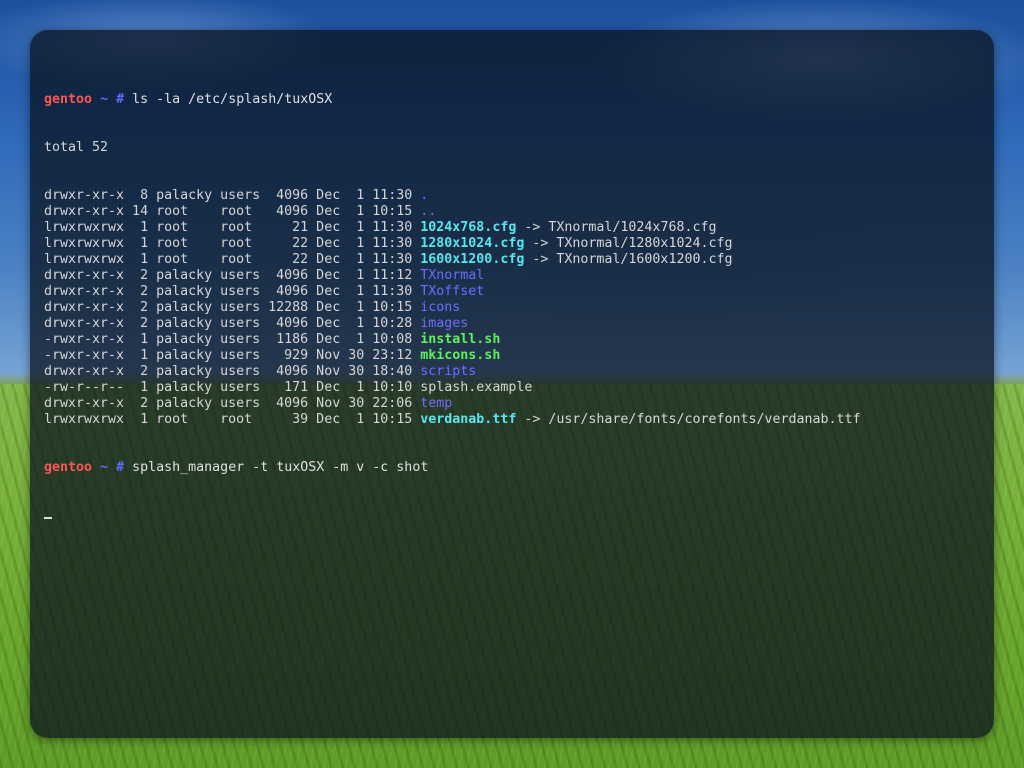 Image resolution: width=1024 pixels, height=768 pixels. Describe the element at coordinates (460, 355) in the screenshot. I see `file-name: mkicons.sh` at that location.